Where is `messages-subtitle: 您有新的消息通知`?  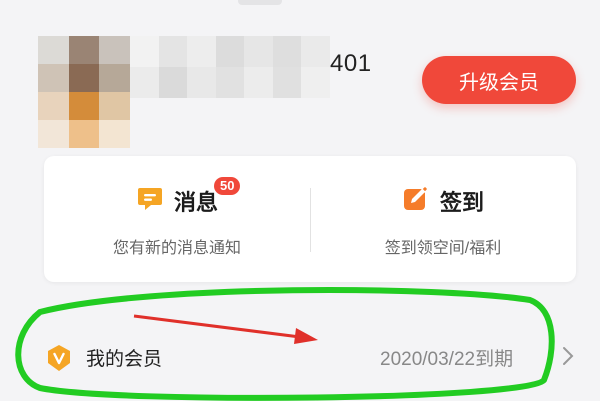 messages-subtitle: 您有新的消息通知 is located at coordinates (176, 248).